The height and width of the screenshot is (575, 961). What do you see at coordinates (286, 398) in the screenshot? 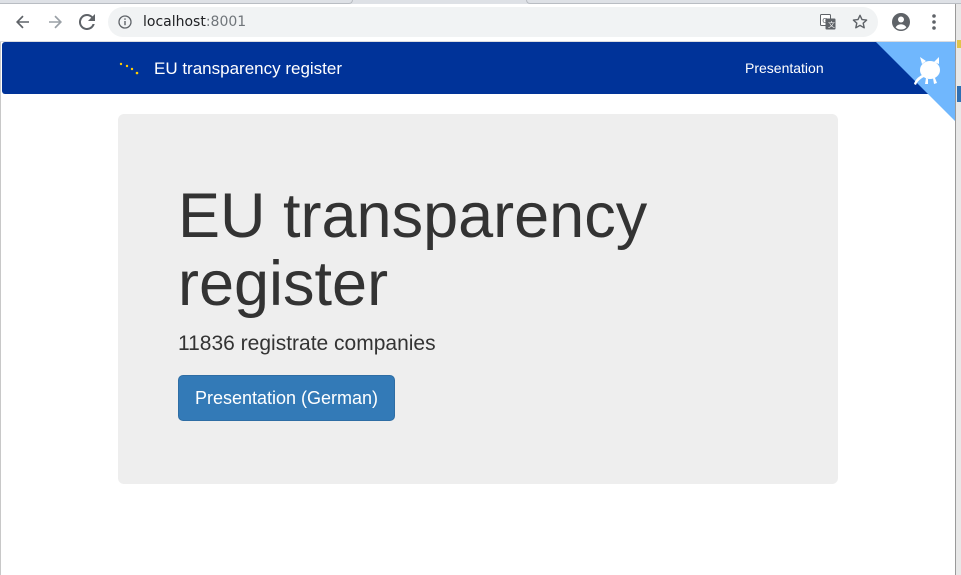
I see `presentation-german-button: Presentation (German)` at bounding box center [286, 398].